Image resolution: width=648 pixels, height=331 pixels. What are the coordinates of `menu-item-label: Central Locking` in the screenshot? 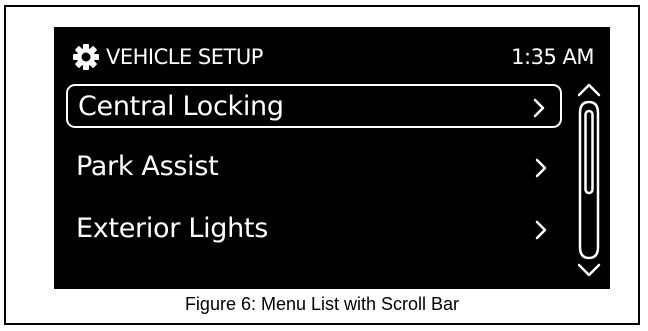 It's located at (181, 106).